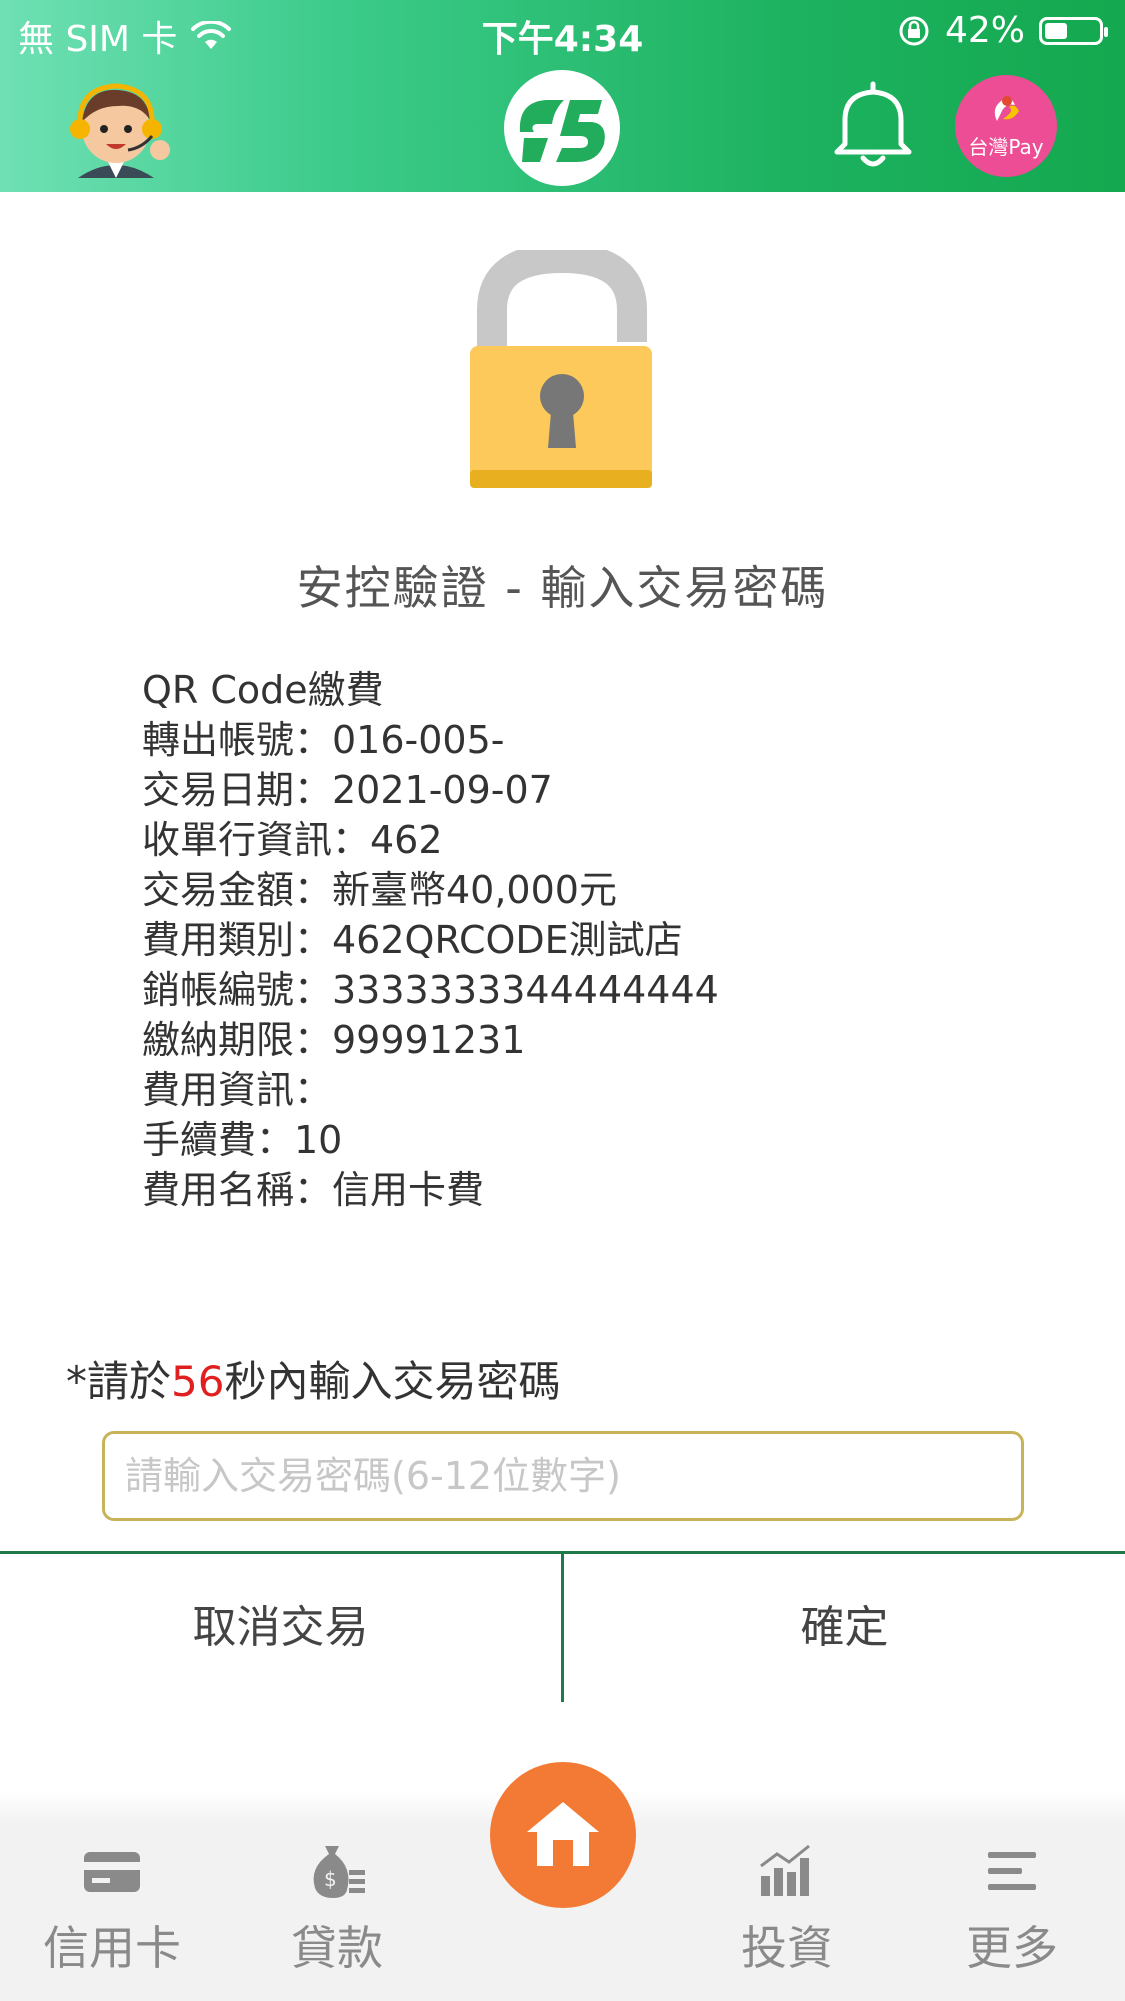 The image size is (1125, 2001). What do you see at coordinates (280, 1628) in the screenshot?
I see `cancel-transaction-button: 取消交易` at bounding box center [280, 1628].